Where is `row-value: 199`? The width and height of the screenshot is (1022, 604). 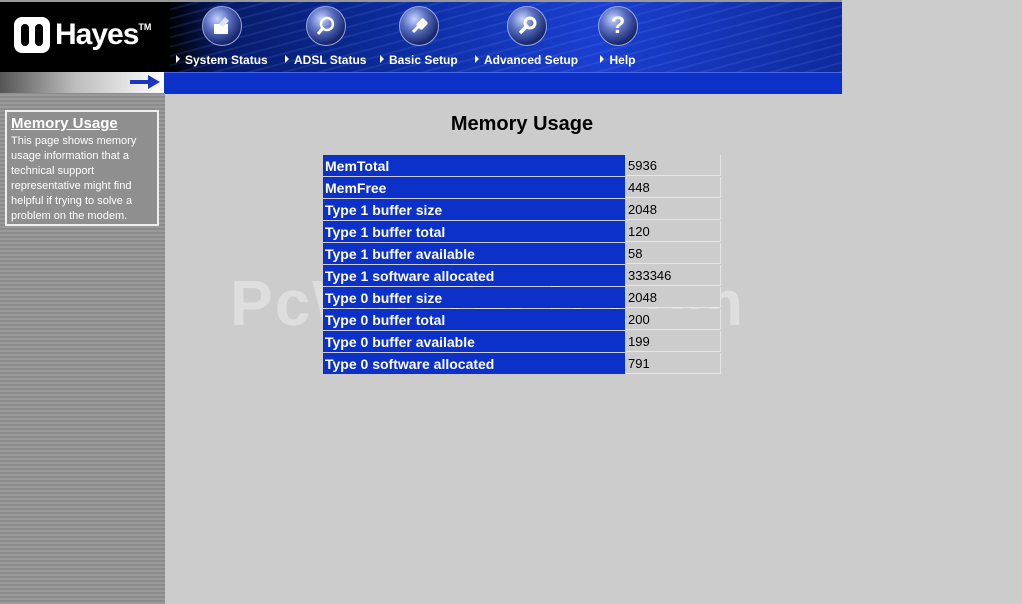
row-value: 199 is located at coordinates (673, 341).